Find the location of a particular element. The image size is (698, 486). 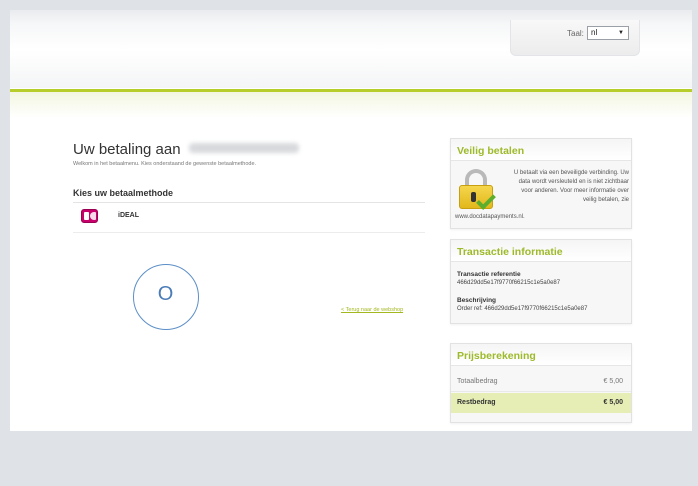

language-label: Taal: is located at coordinates (575, 33).